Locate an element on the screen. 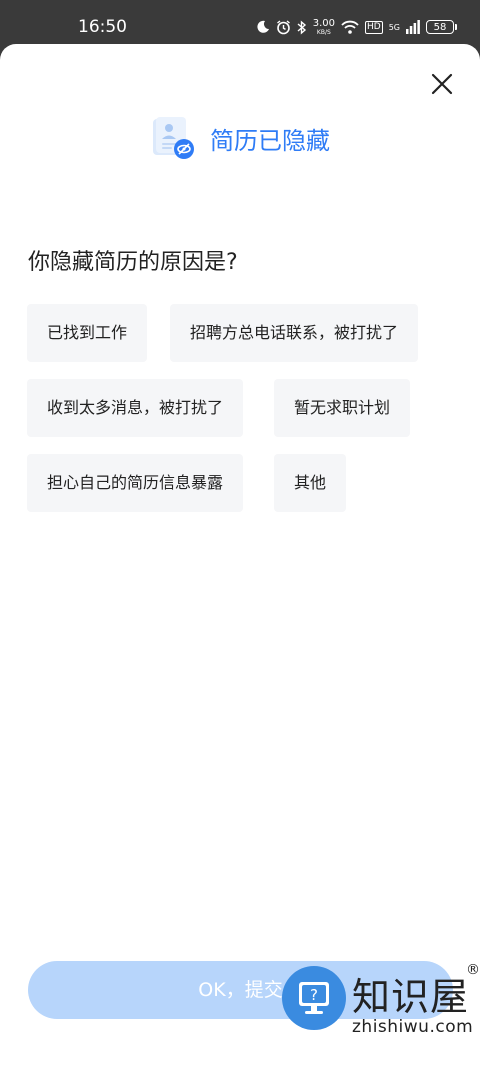 Image resolution: width=480 pixels, height=1072 pixels. speed-value: 3.00 is located at coordinates (323, 23).